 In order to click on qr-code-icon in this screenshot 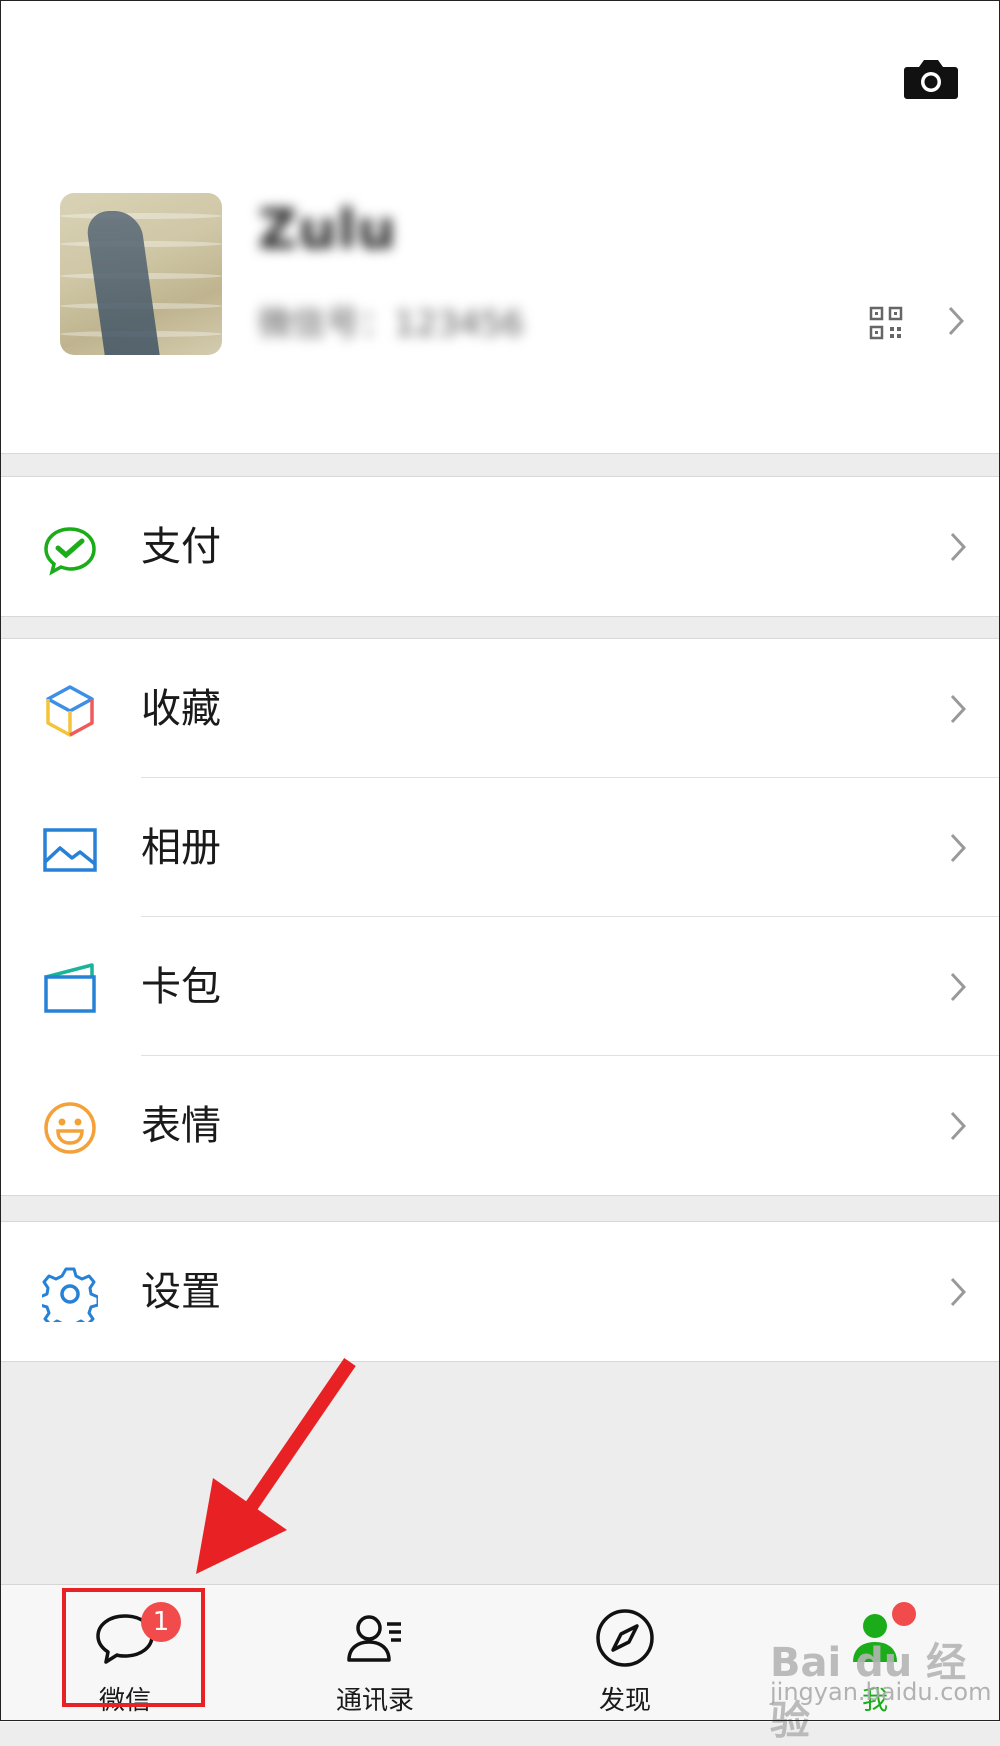, I will do `click(886, 323)`.